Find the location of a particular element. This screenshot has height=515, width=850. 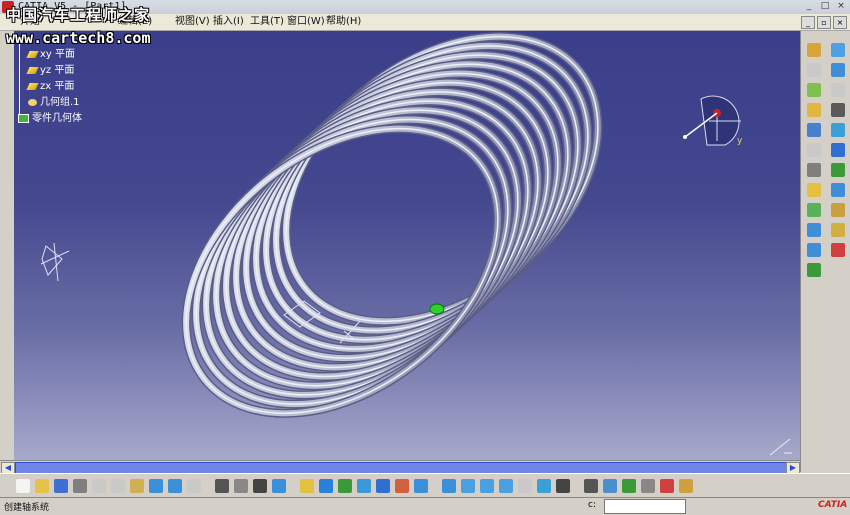

tree-connector is located at coordinates (19, 79).